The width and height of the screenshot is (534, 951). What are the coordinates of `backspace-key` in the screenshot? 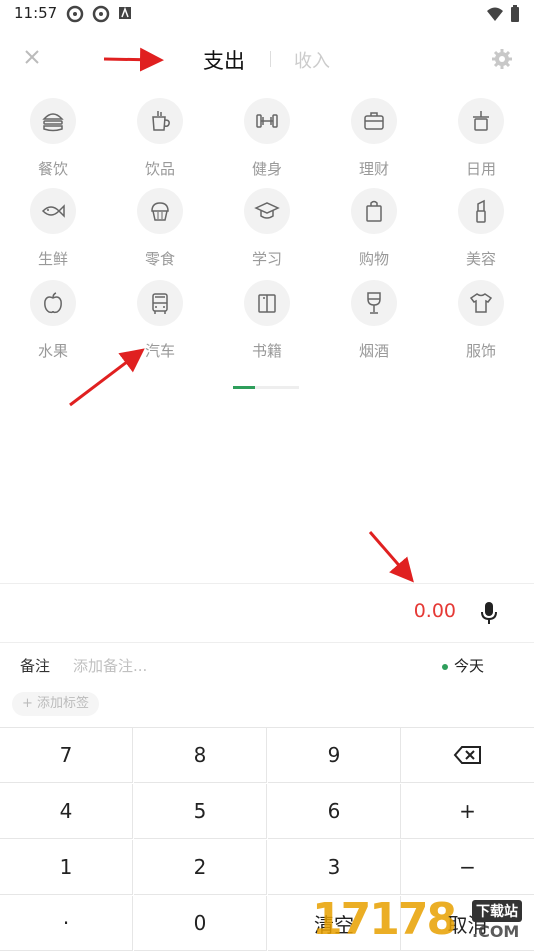 It's located at (467, 755).